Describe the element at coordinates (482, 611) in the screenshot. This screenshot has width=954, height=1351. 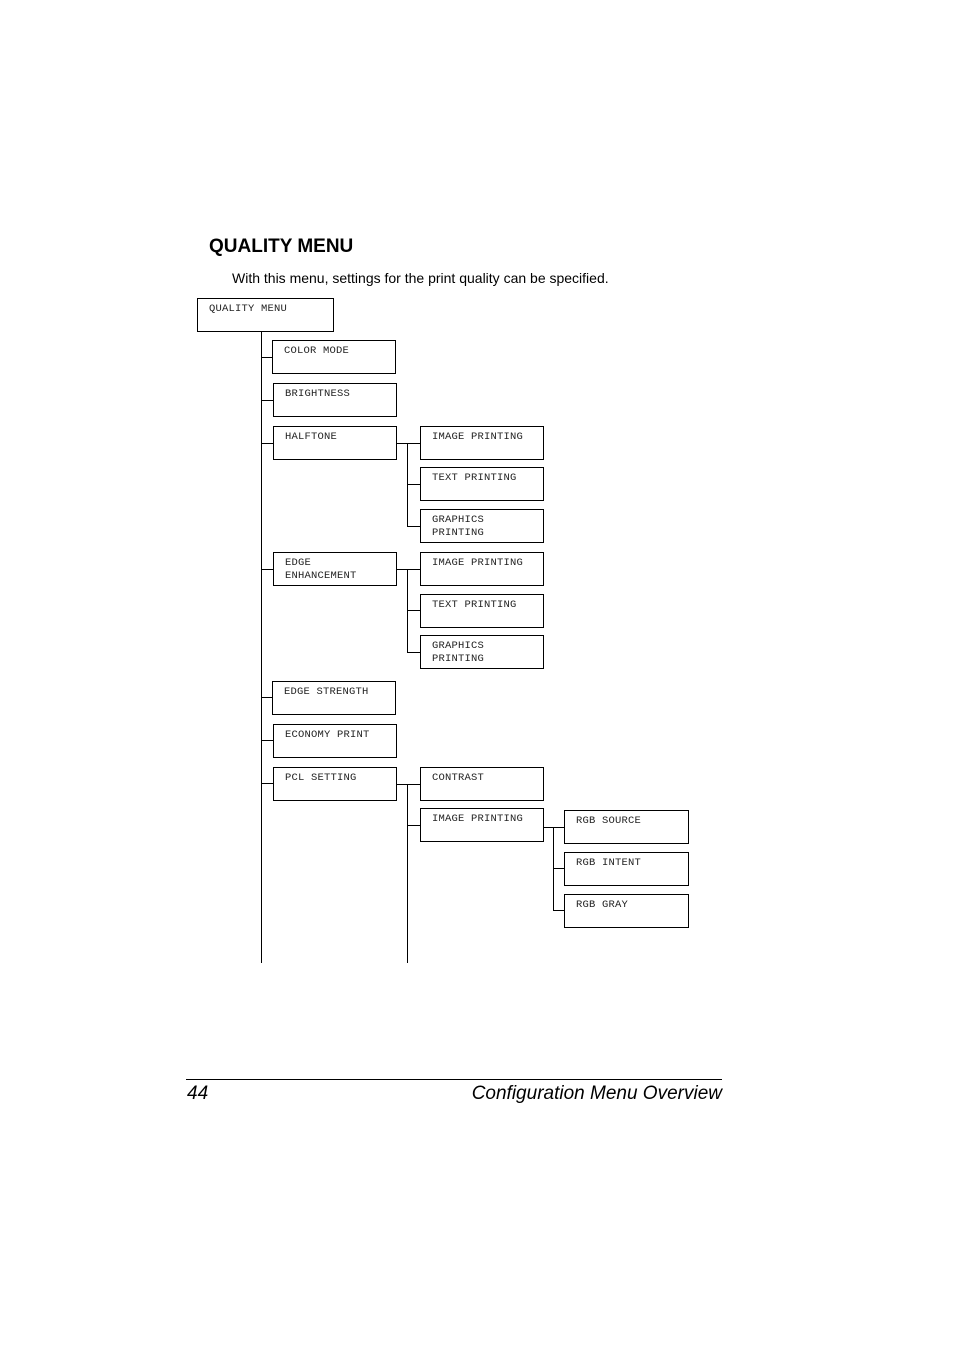
I see `menu-box-edge-text-printing: TEXT PRINTING` at that location.